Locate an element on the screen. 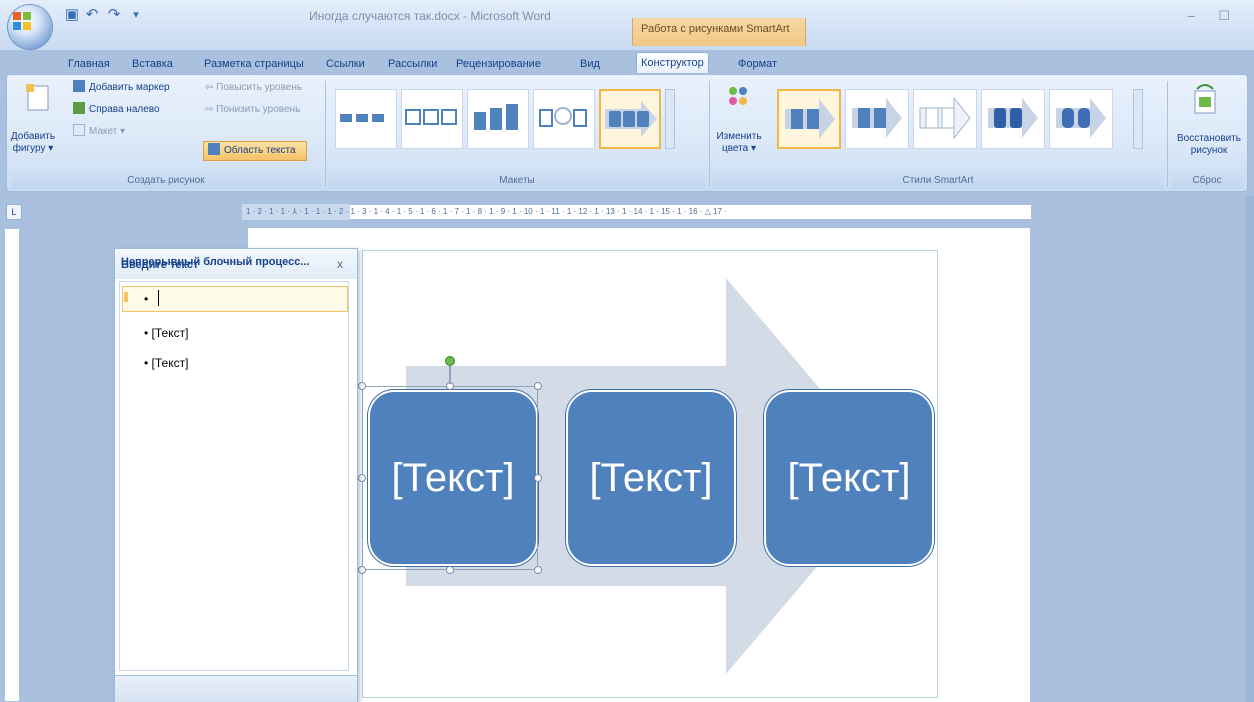  layout-stacked-icon is located at coordinates (496, 117).